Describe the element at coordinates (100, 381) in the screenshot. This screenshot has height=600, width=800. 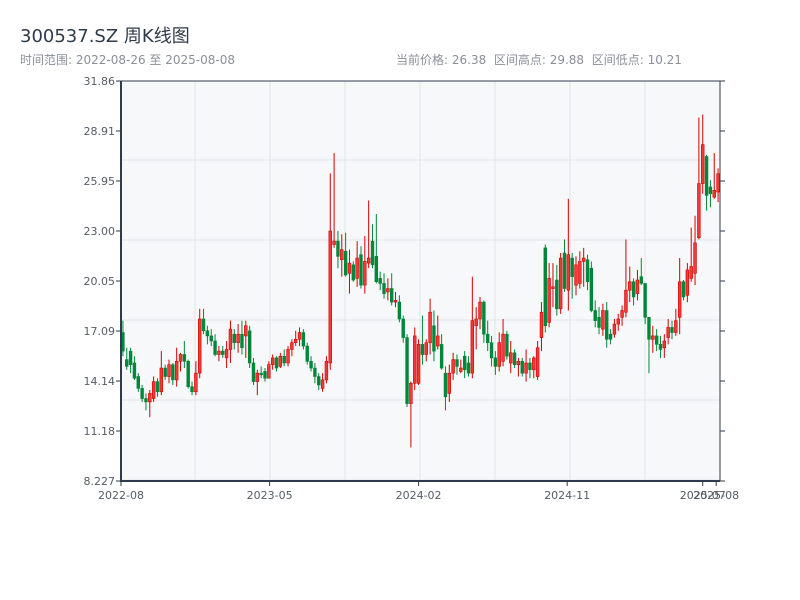
I see `y-tick-label: 14.14` at that location.